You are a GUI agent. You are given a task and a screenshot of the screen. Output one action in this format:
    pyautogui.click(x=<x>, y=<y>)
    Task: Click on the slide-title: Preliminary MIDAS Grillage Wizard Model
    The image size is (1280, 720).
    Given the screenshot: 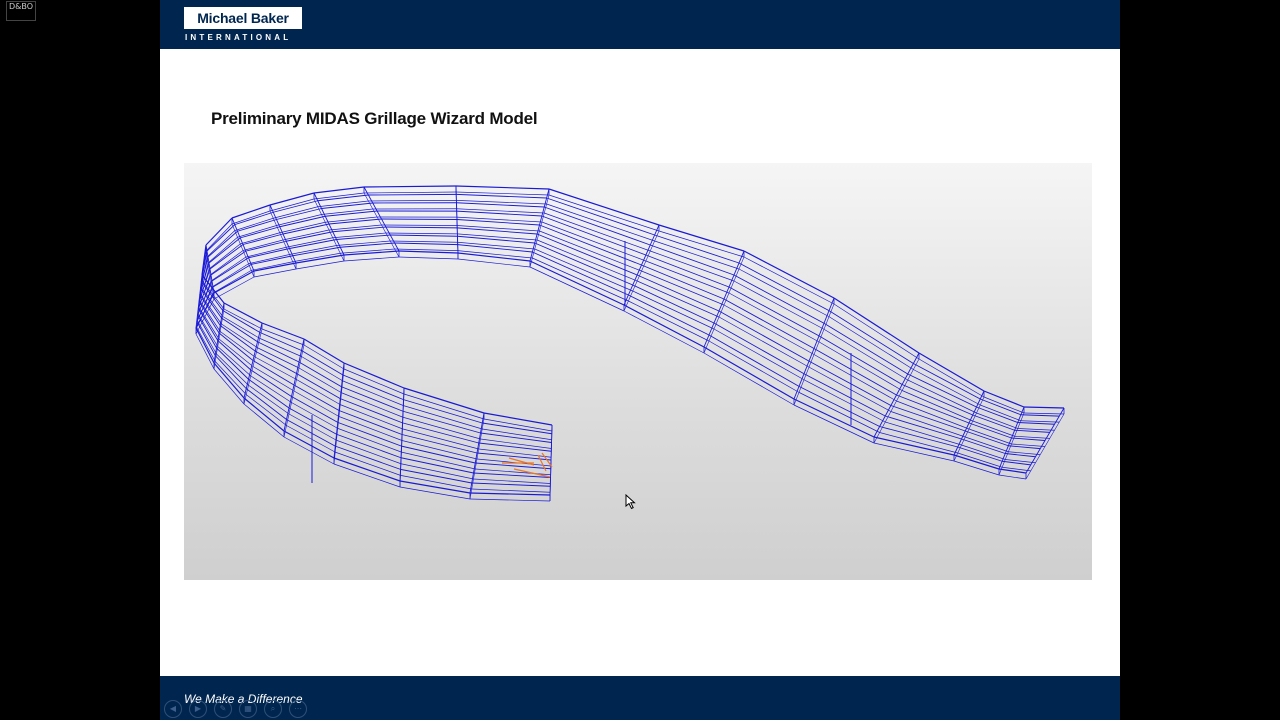 What is the action you would take?
    pyautogui.click(x=374, y=118)
    